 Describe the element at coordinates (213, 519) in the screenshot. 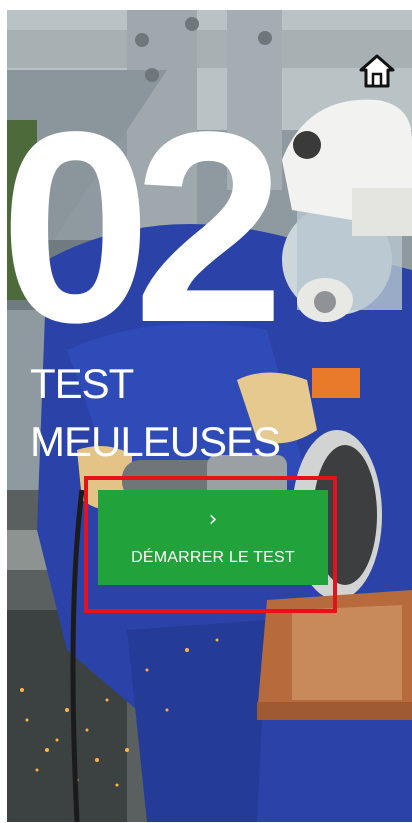

I see `chevron-right-icon: ›` at that location.